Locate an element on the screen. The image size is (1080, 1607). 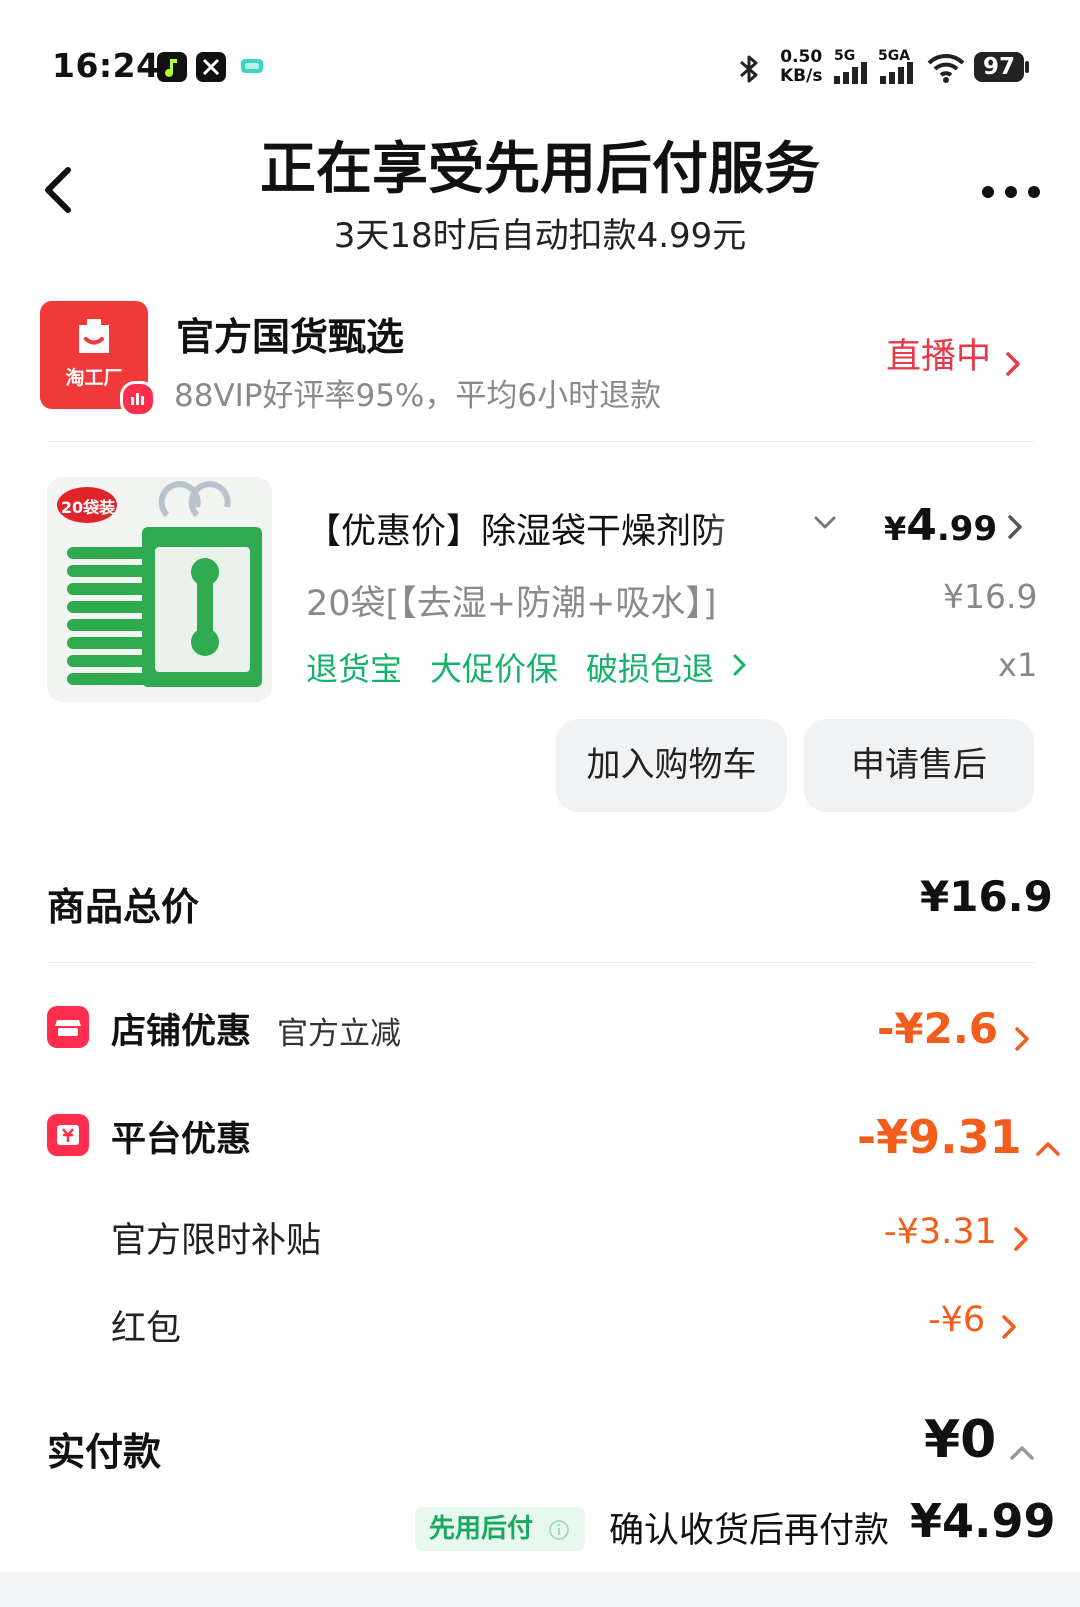
status-time: 16:24 is located at coordinates (106, 65).